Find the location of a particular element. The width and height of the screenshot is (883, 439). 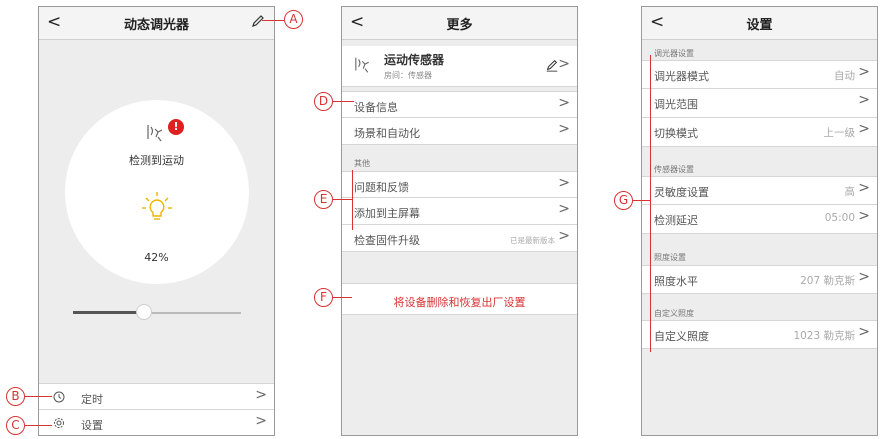

callout-e-bracket is located at coordinates (352, 200).